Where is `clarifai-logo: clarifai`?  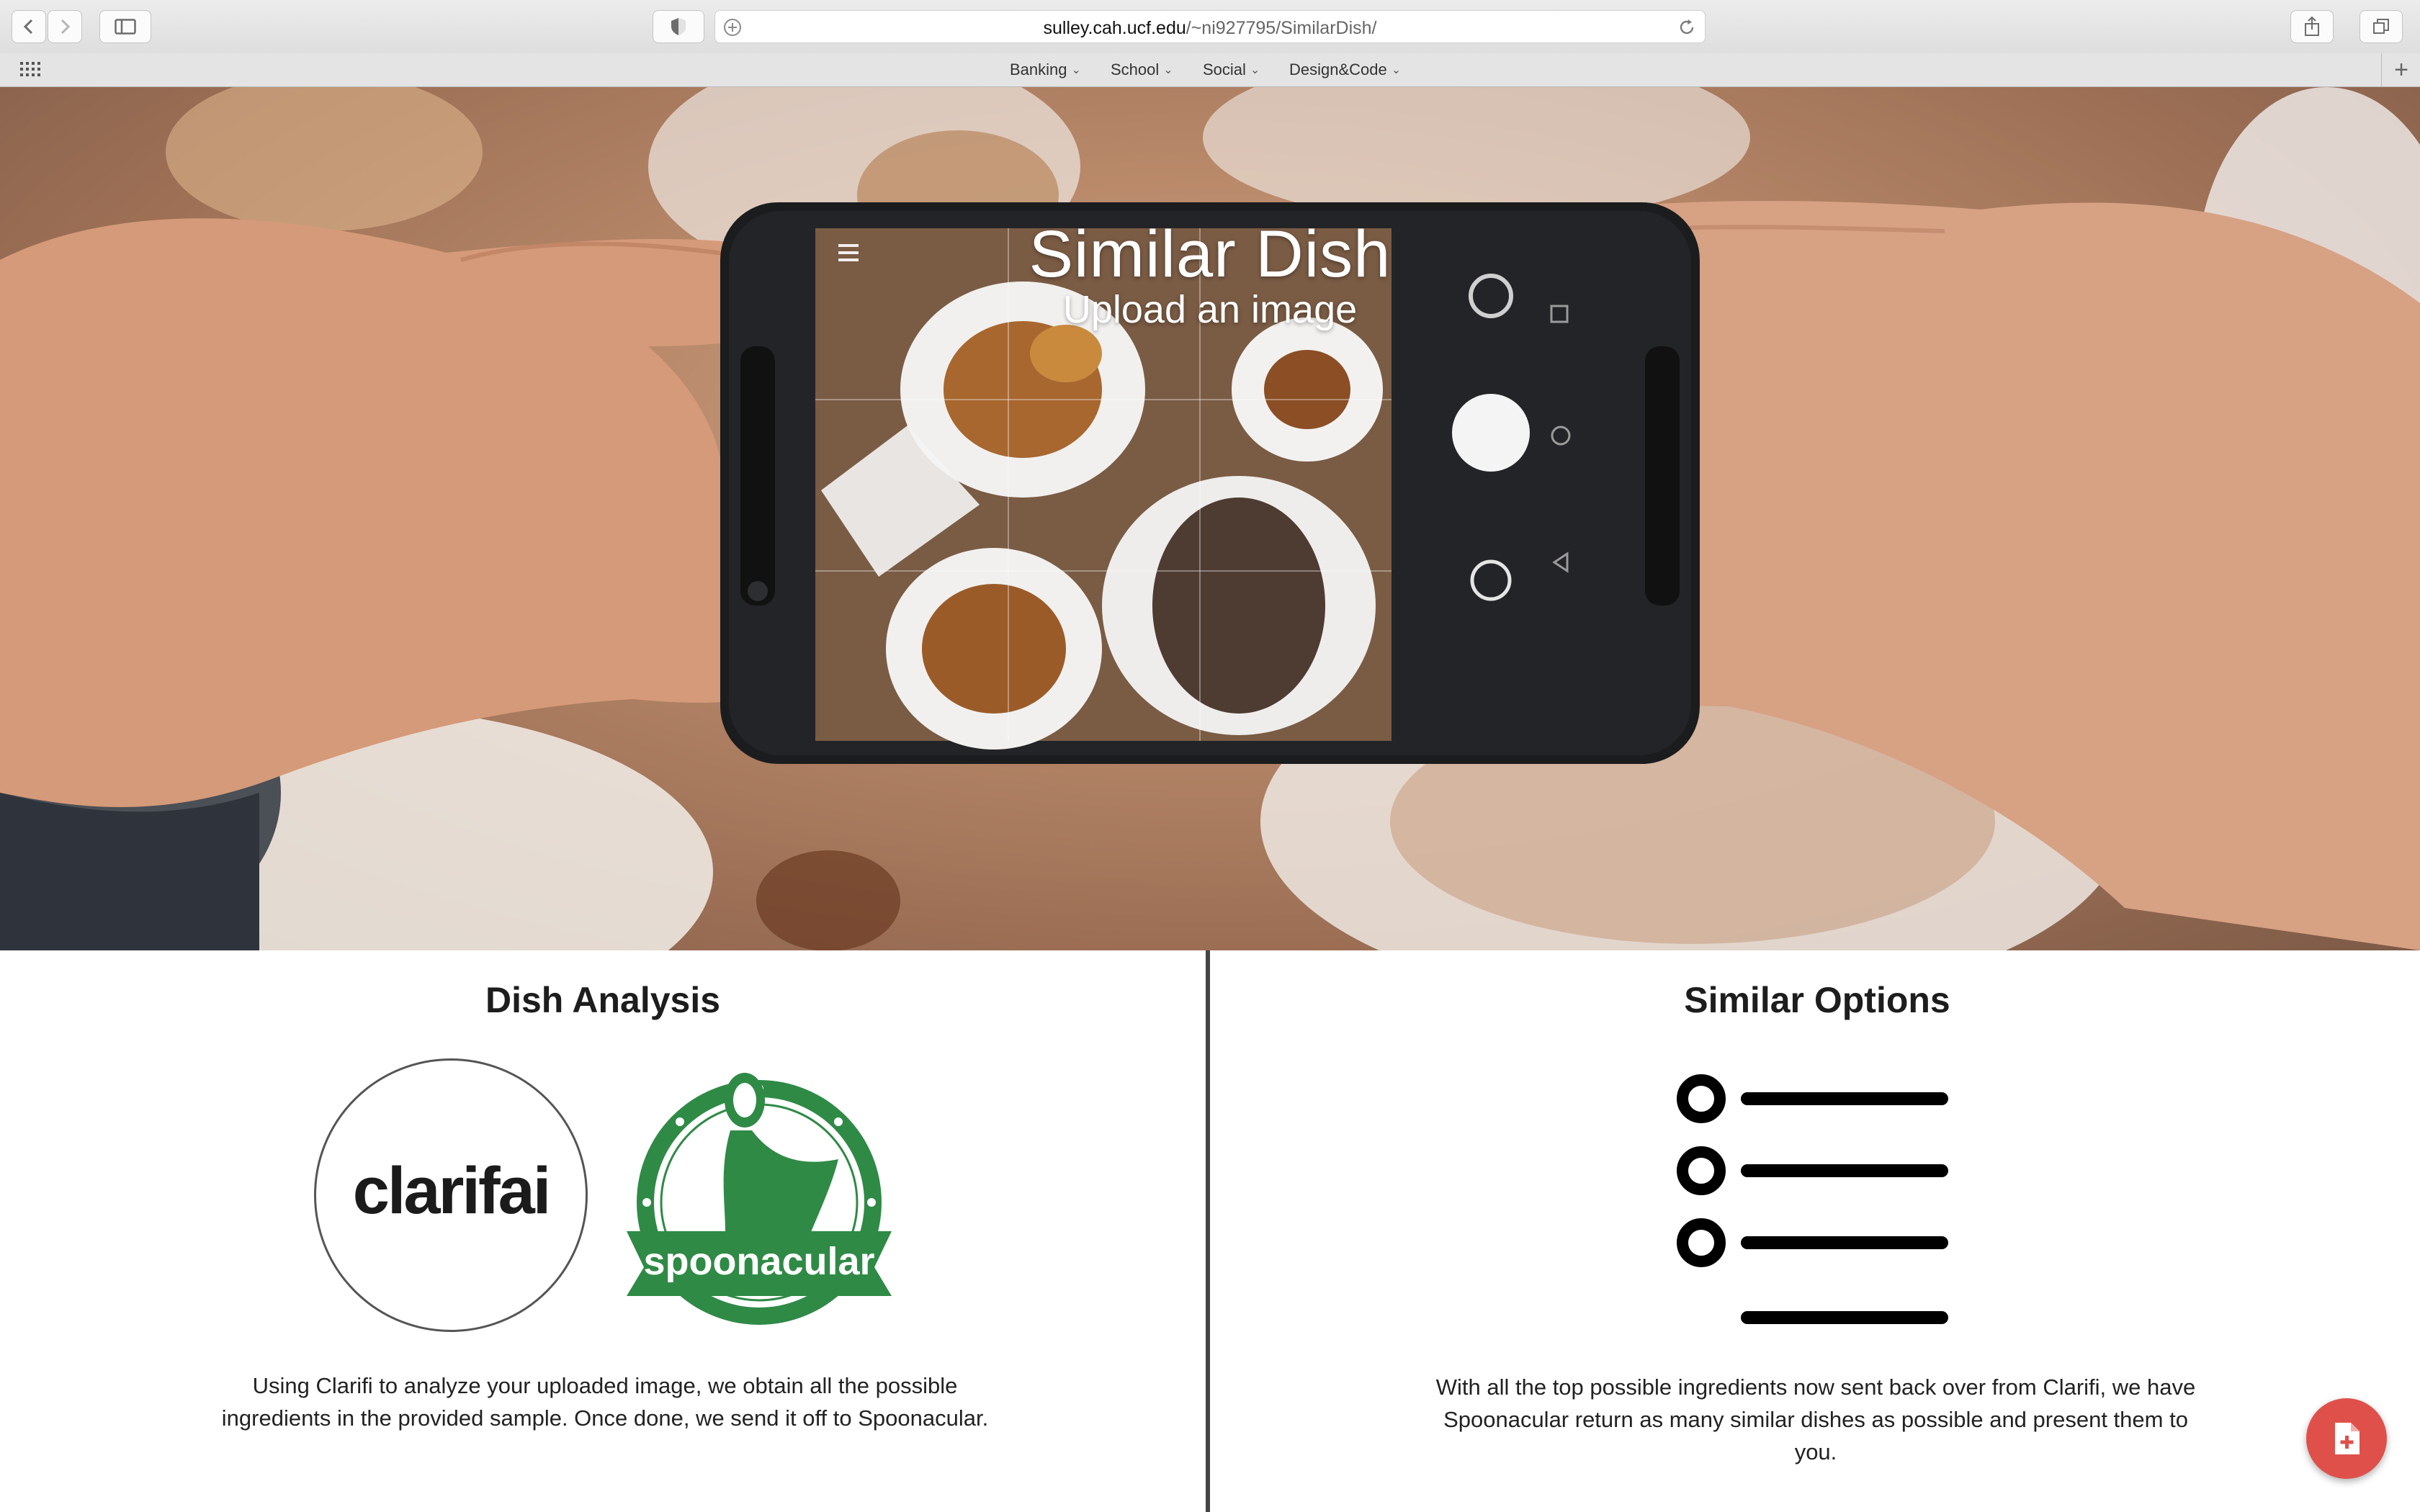 clarifai-logo: clarifai is located at coordinates (451, 1195).